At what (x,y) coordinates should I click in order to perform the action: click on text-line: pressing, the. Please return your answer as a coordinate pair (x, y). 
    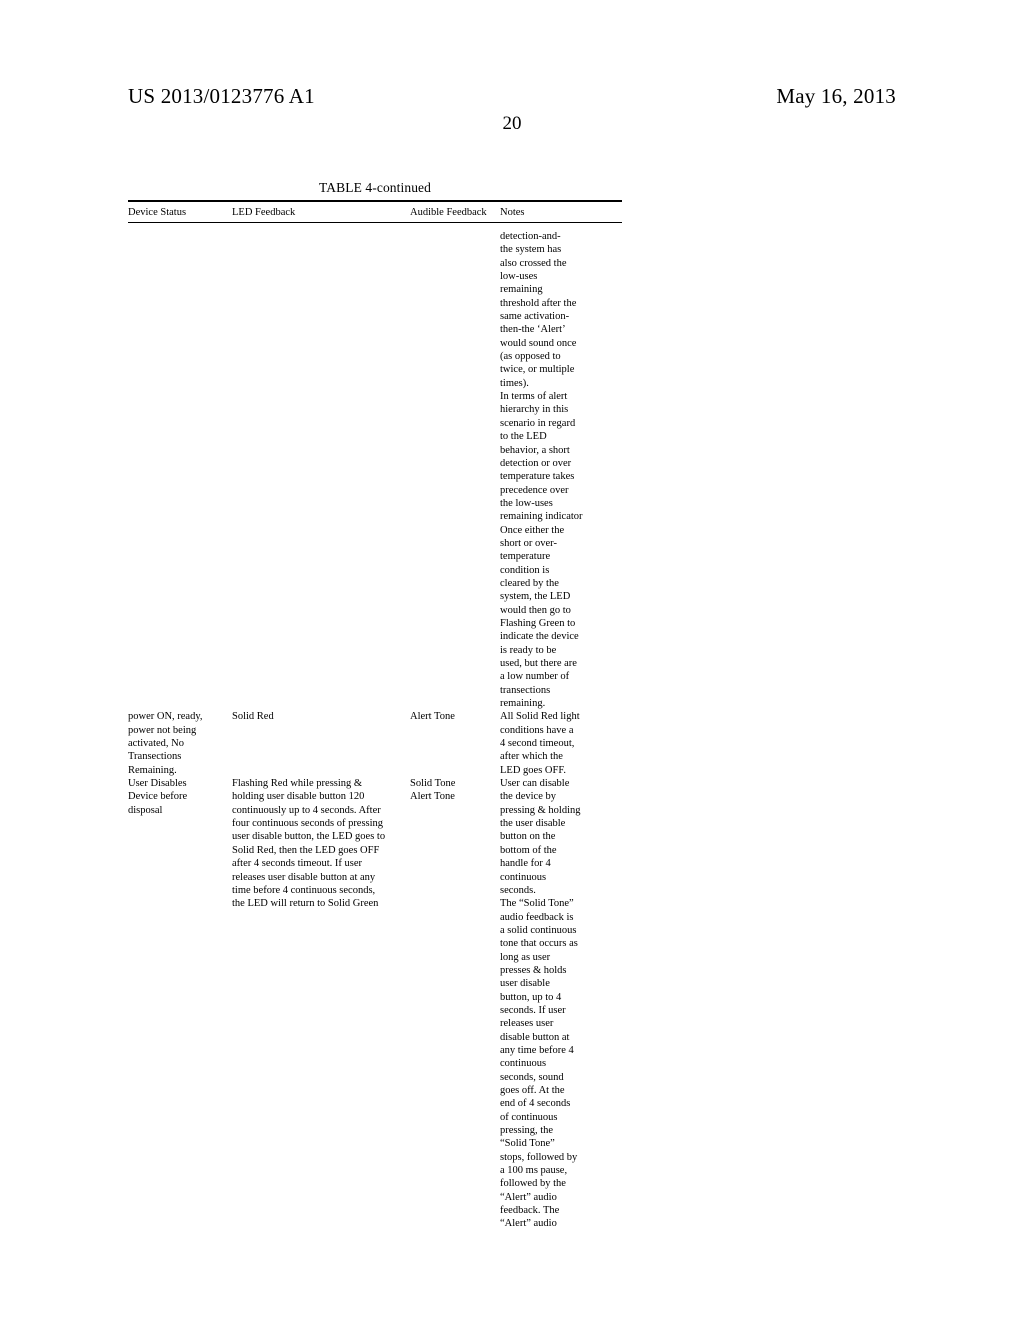
    Looking at the image, I should click on (527, 1131).